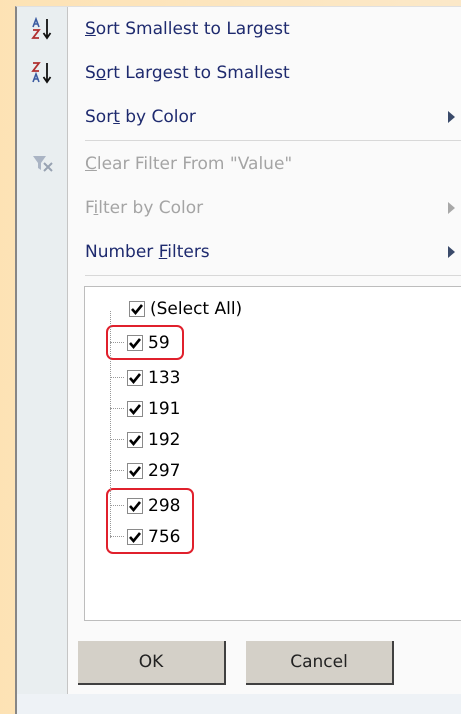  What do you see at coordinates (196, 309) in the screenshot?
I see `value-label: (Select All)` at bounding box center [196, 309].